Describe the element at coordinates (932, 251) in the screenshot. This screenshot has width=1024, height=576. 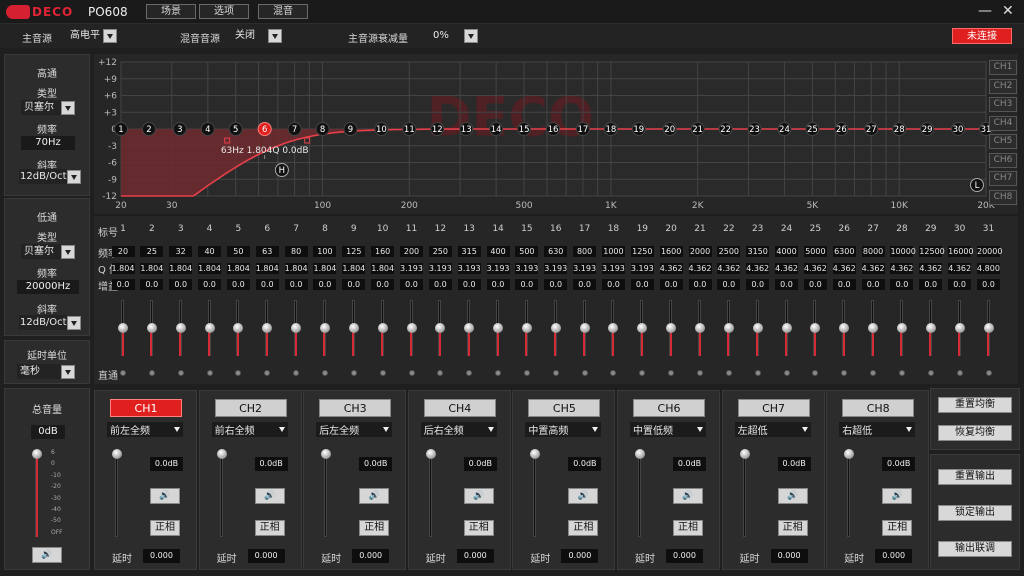
I see `band-freq-value: 12500` at that location.